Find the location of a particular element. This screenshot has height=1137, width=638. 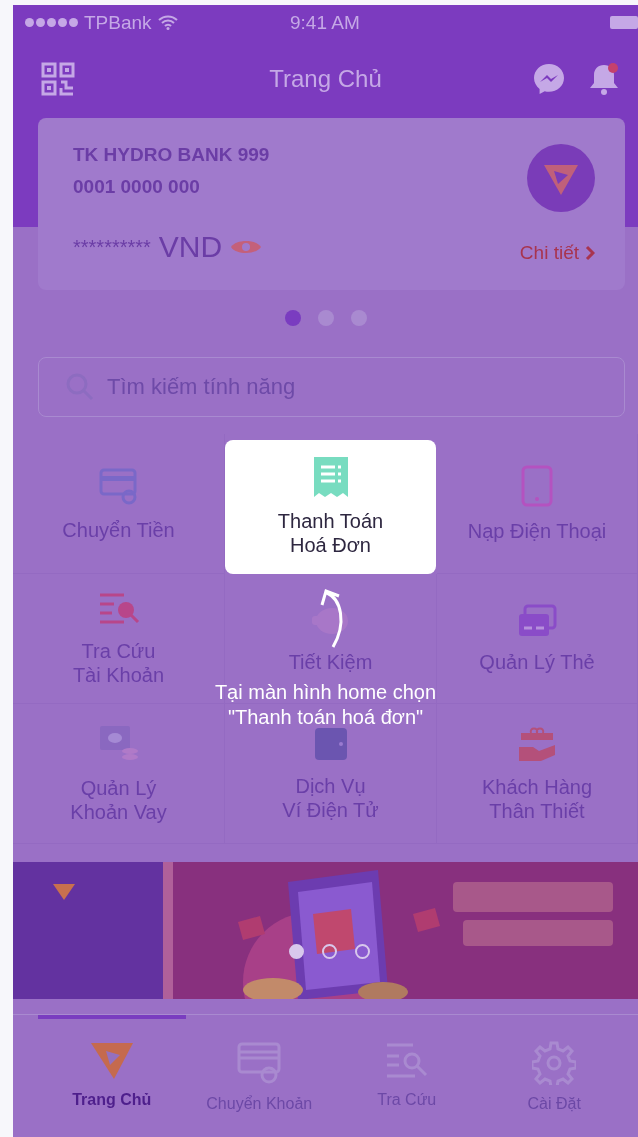

receipt-icon is located at coordinates (330, 477).